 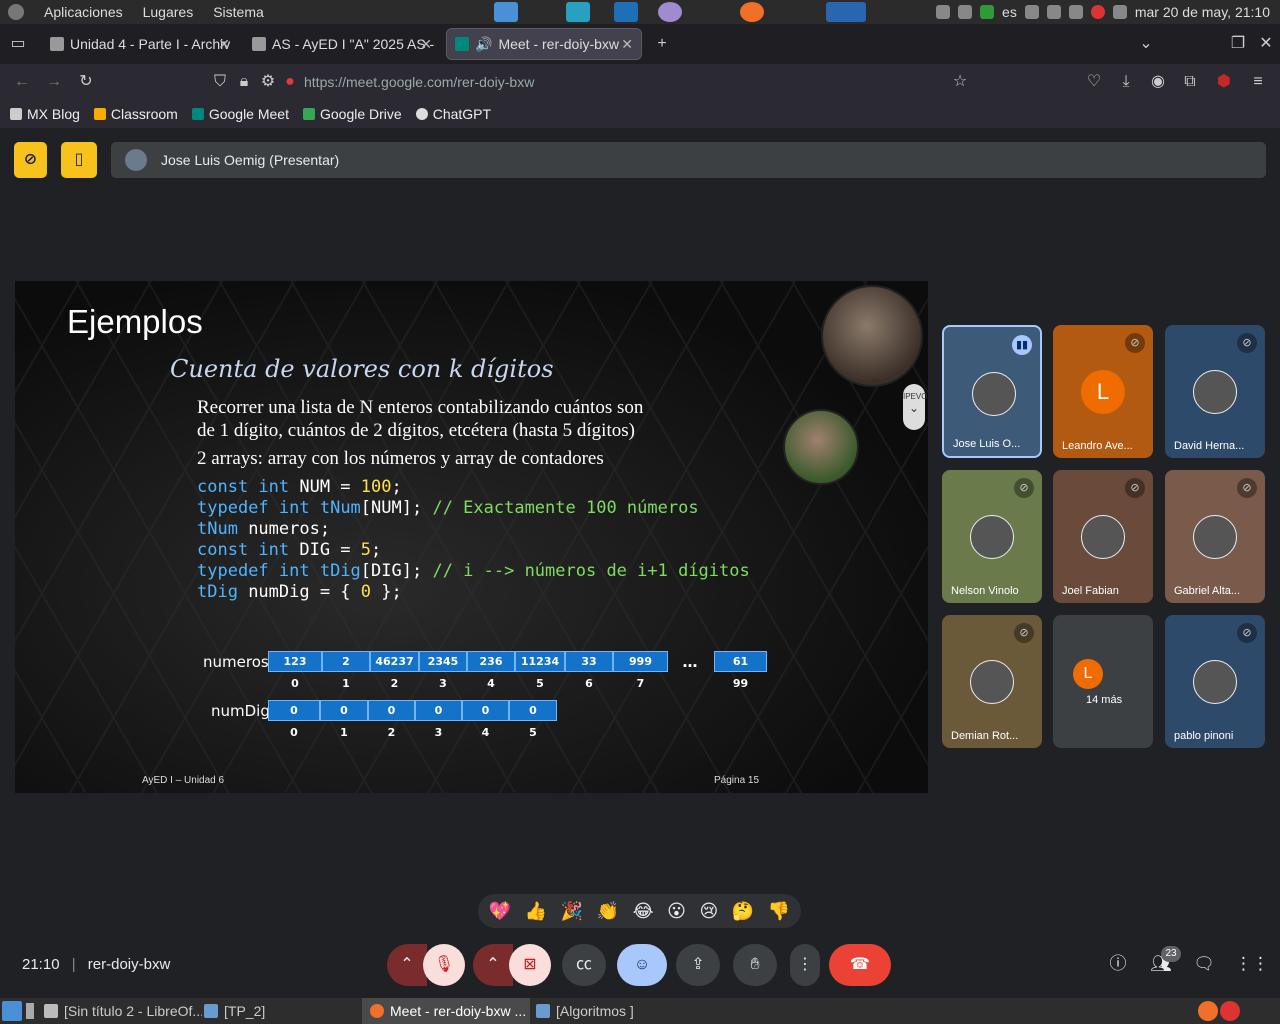 I want to click on ublock-icon: ⬢, so click(x=1224, y=82).